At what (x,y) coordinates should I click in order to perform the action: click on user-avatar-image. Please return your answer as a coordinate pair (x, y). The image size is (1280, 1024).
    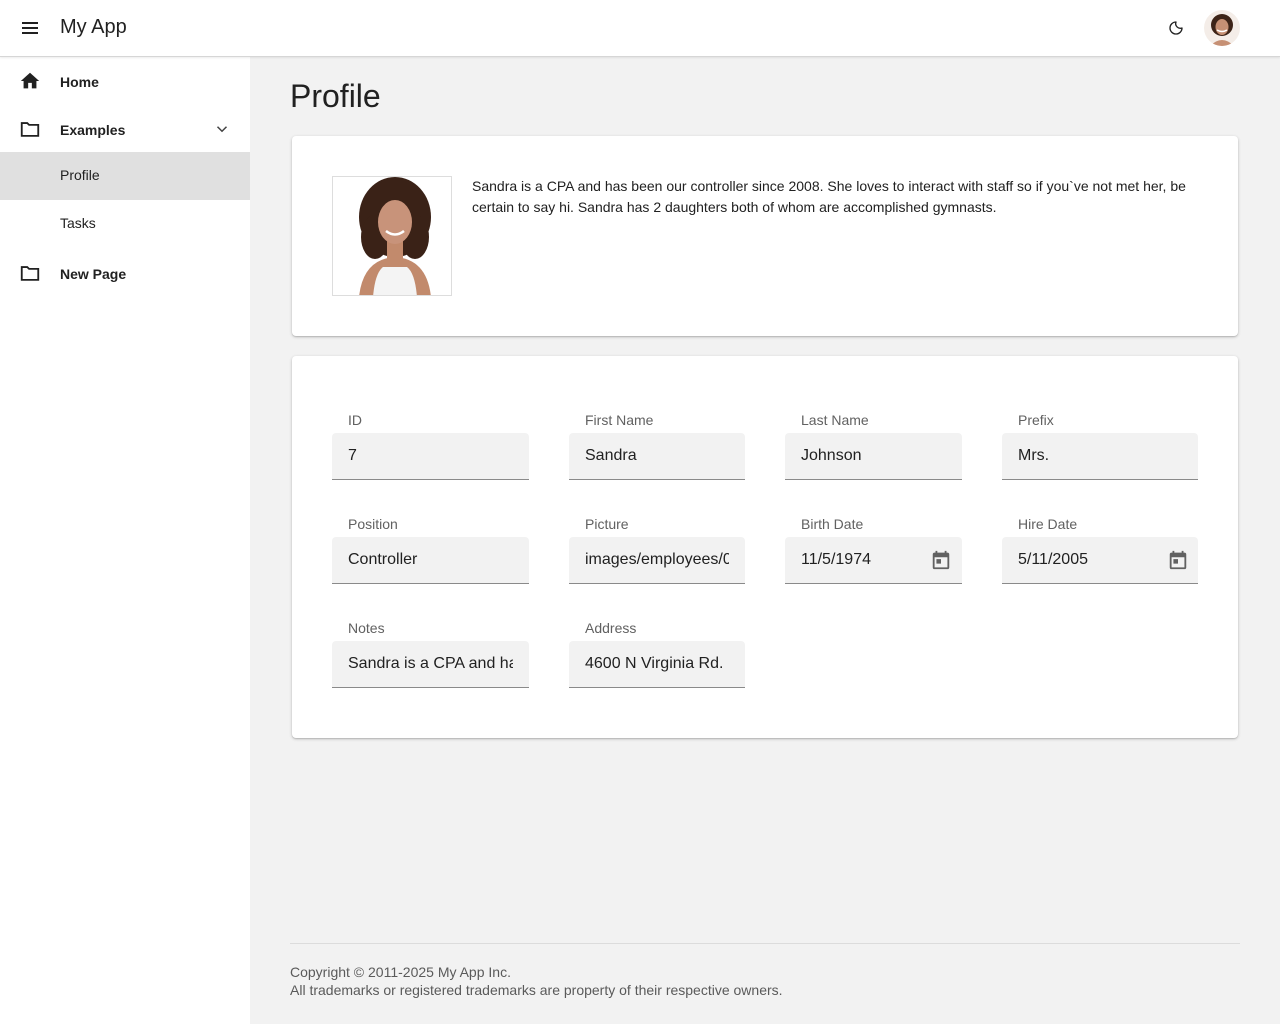
    Looking at the image, I should click on (1222, 28).